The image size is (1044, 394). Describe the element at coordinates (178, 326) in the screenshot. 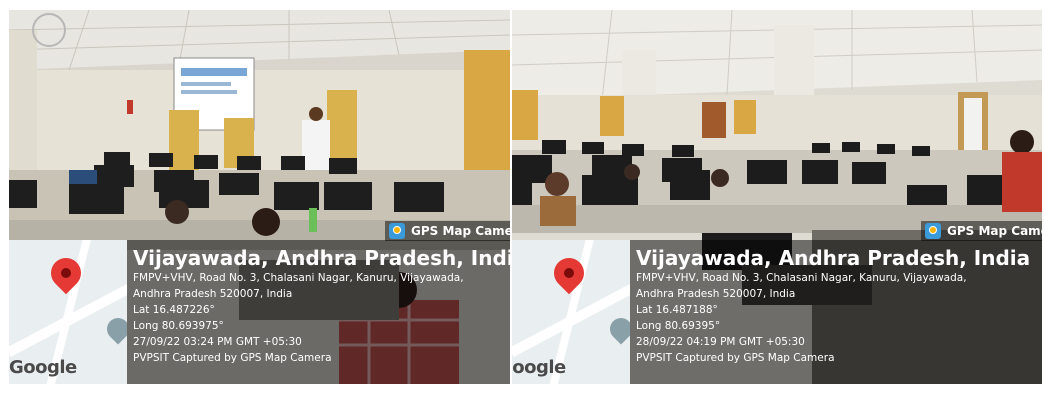

I see `longitude: Long 80.693975°` at that location.